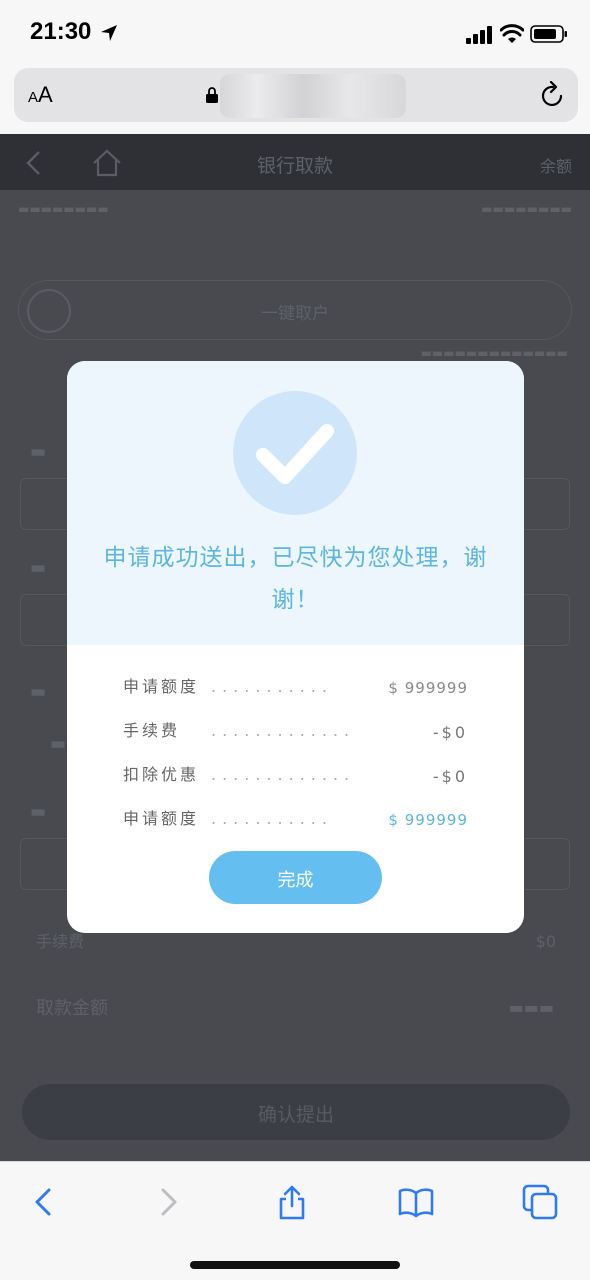 This screenshot has height=1280, width=590. Describe the element at coordinates (531, 1007) in the screenshot. I see `page-amount-value: ▬▬▬` at that location.